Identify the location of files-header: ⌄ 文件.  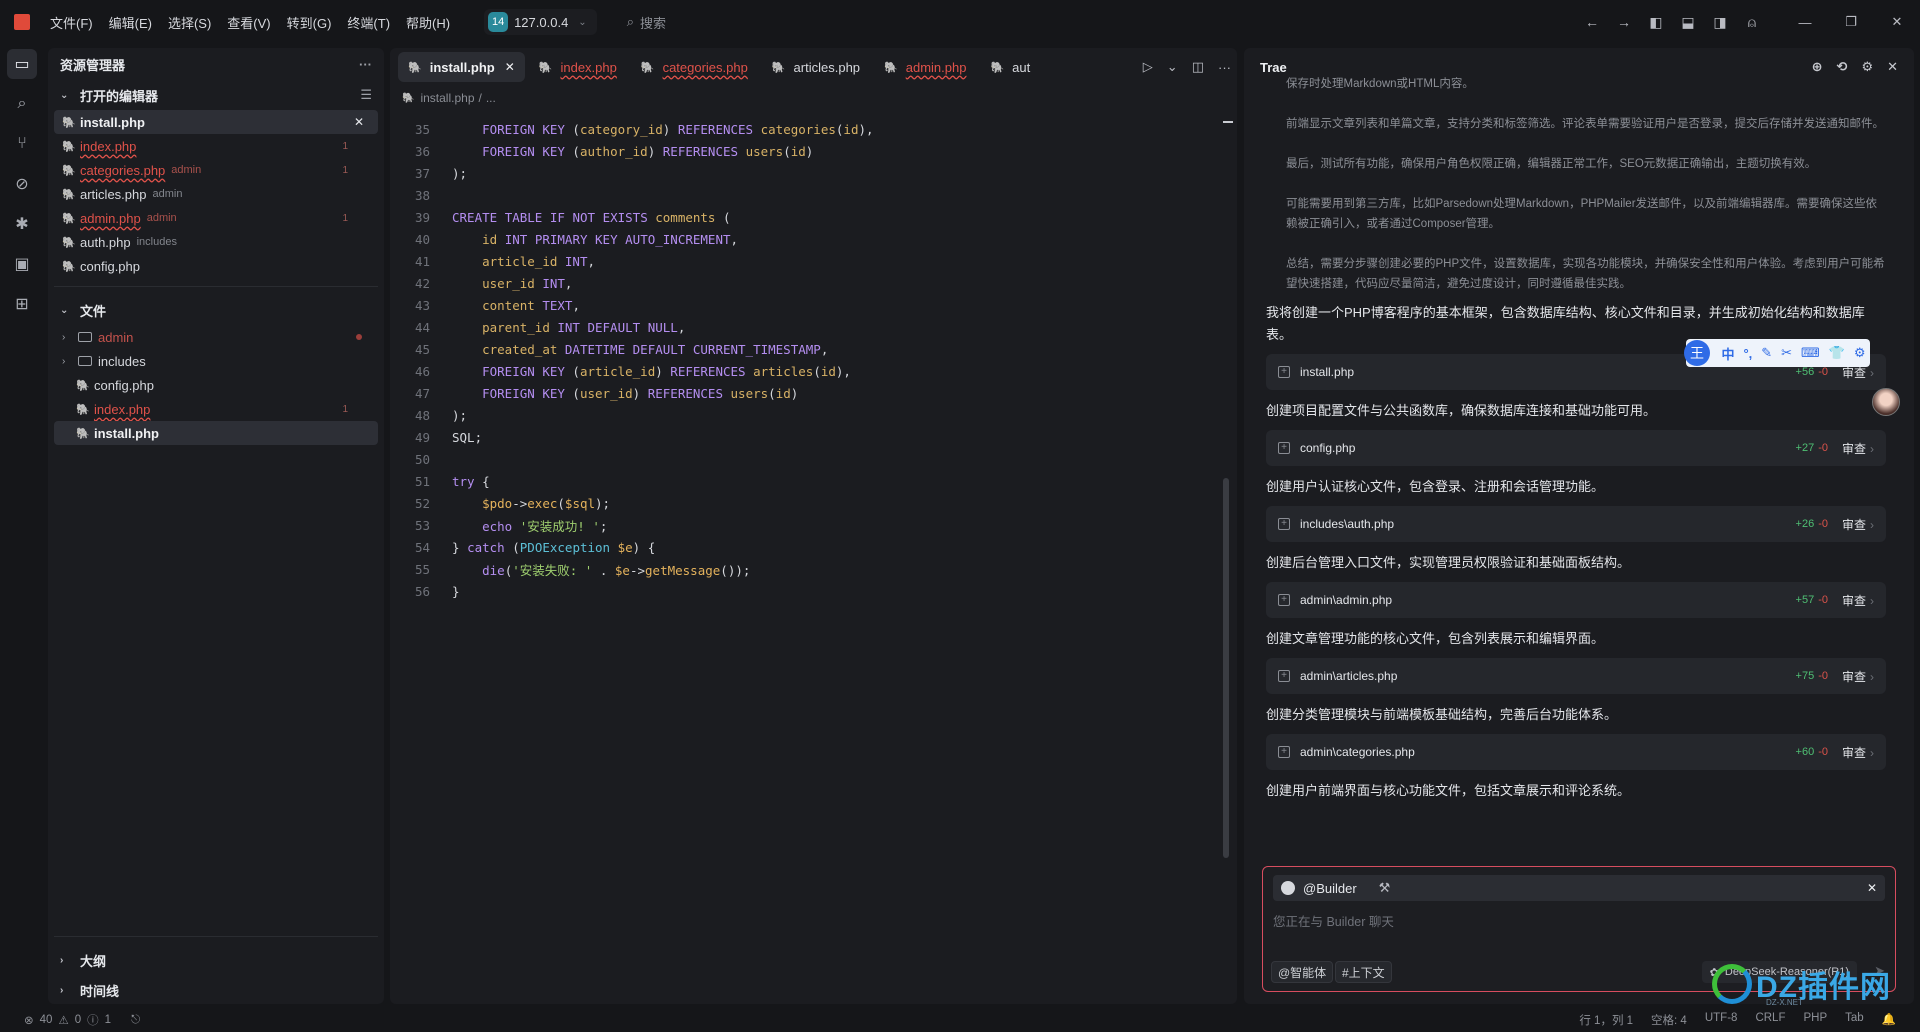
(216, 310).